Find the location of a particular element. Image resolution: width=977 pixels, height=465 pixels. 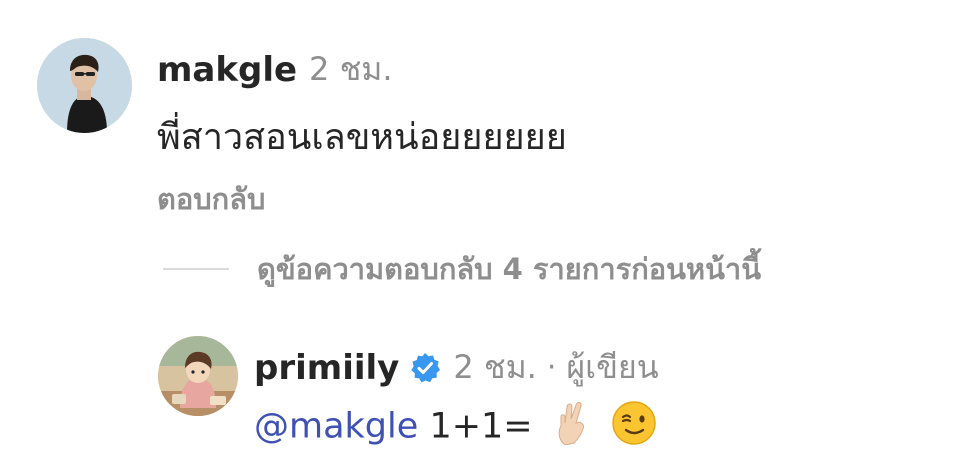

user-photo-icon is located at coordinates (84, 85).